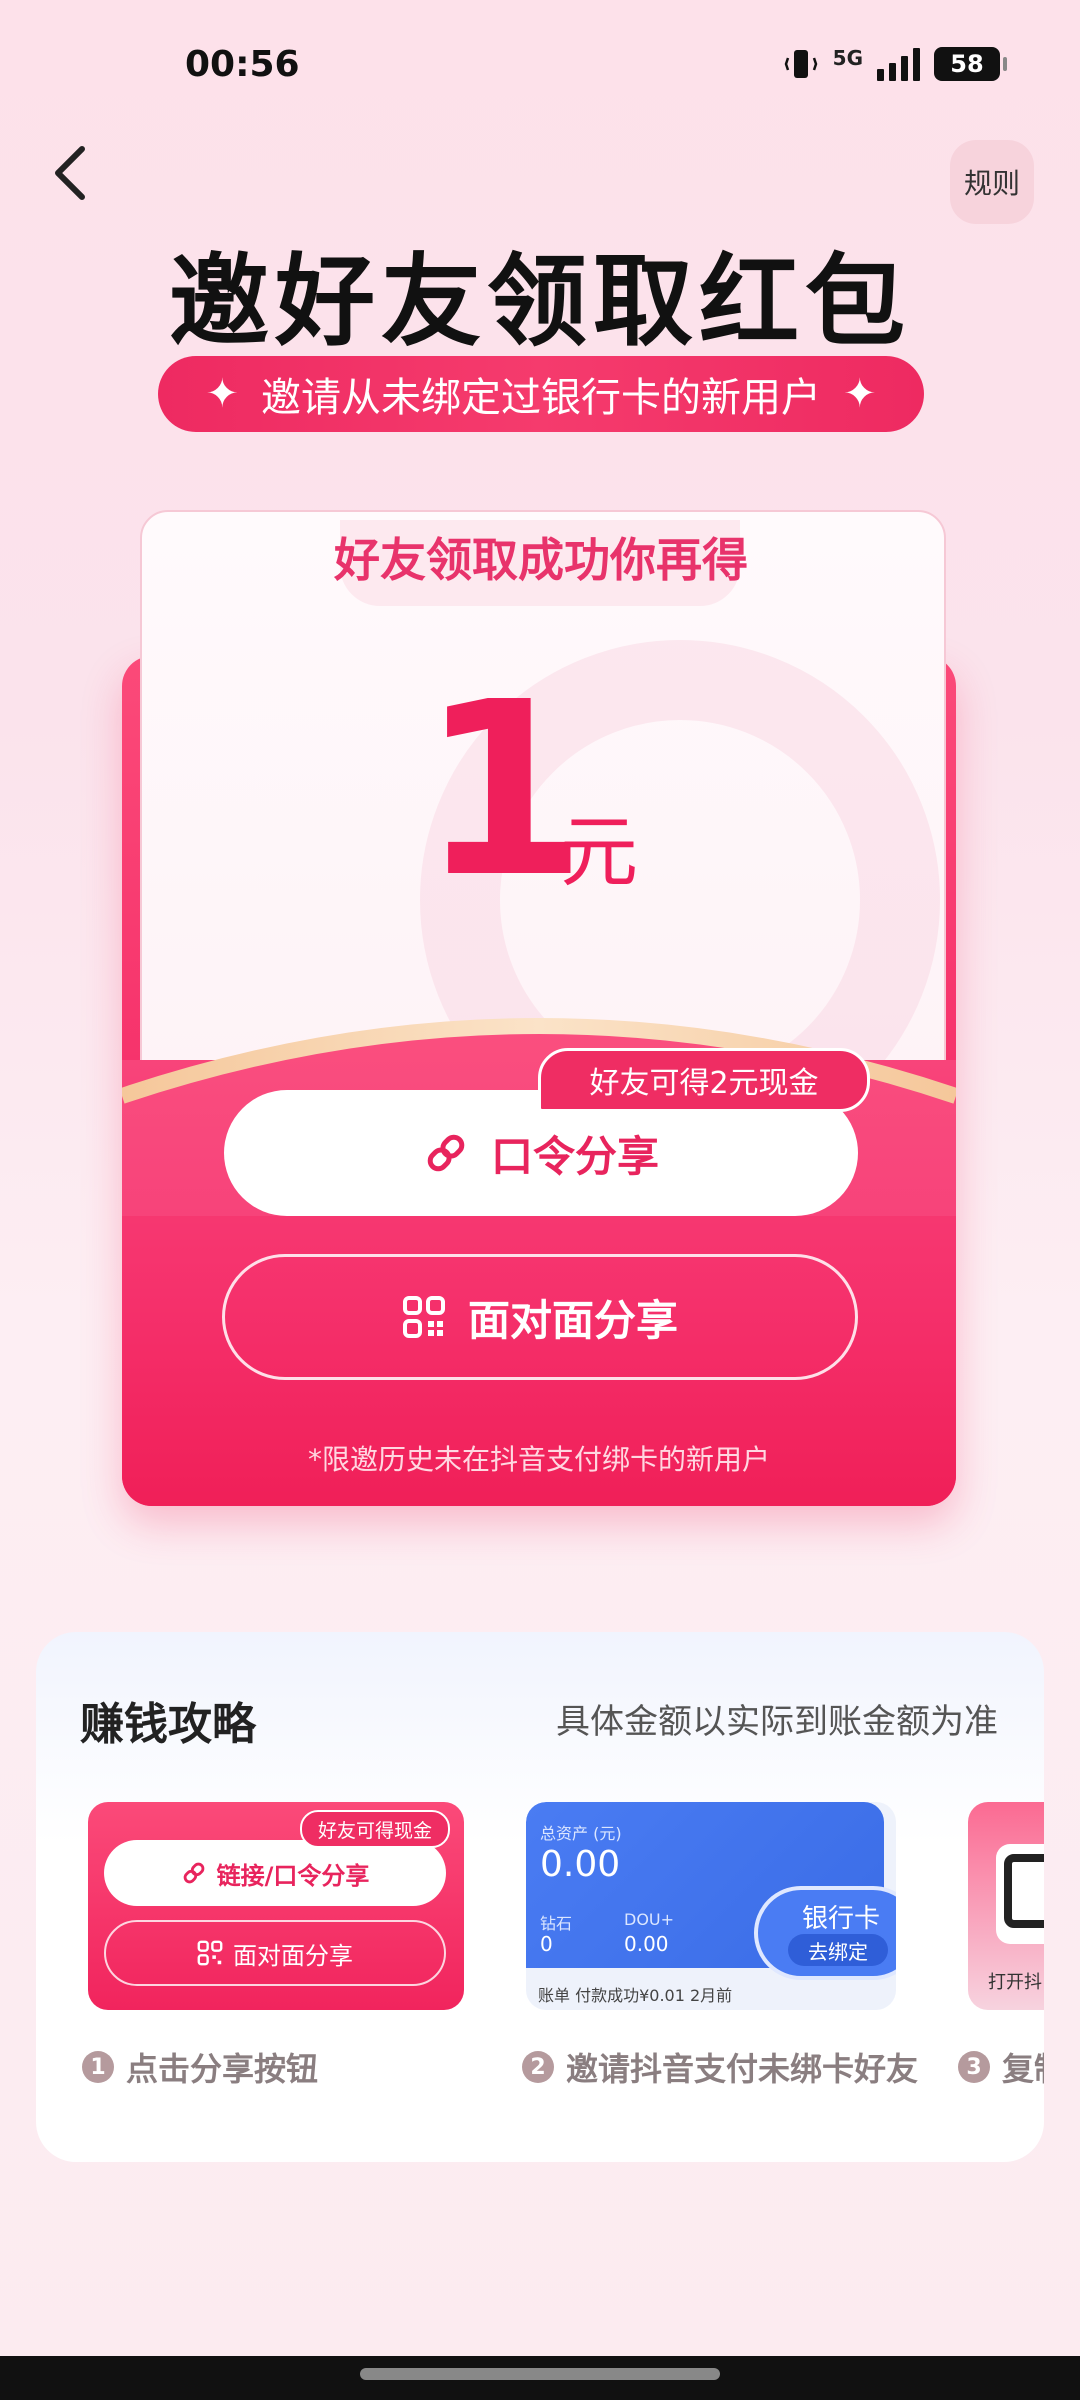  What do you see at coordinates (581, 1833) in the screenshot?
I see `wallet-label: 总资产 (元)` at bounding box center [581, 1833].